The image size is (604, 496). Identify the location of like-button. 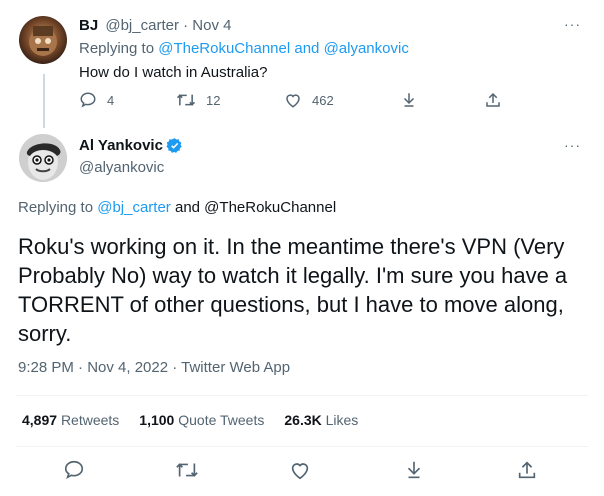
(300, 470).